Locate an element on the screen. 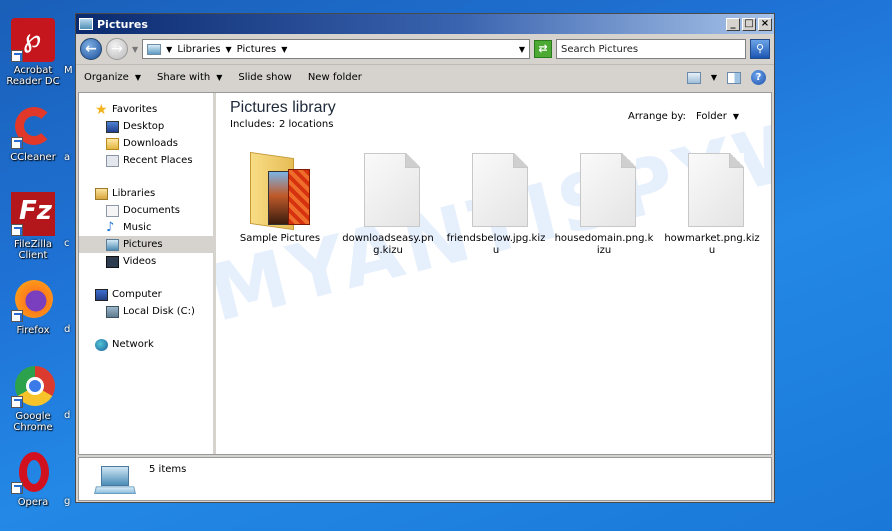  forward-button: → is located at coordinates (117, 49).